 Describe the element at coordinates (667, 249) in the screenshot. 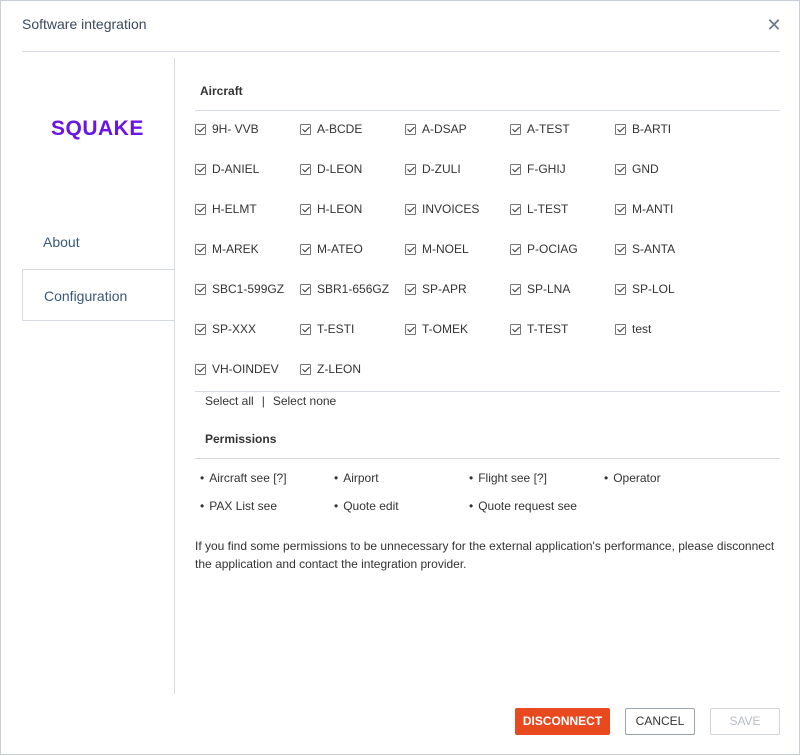

I see `aircraft-checkbox-item: S-ANTA` at that location.